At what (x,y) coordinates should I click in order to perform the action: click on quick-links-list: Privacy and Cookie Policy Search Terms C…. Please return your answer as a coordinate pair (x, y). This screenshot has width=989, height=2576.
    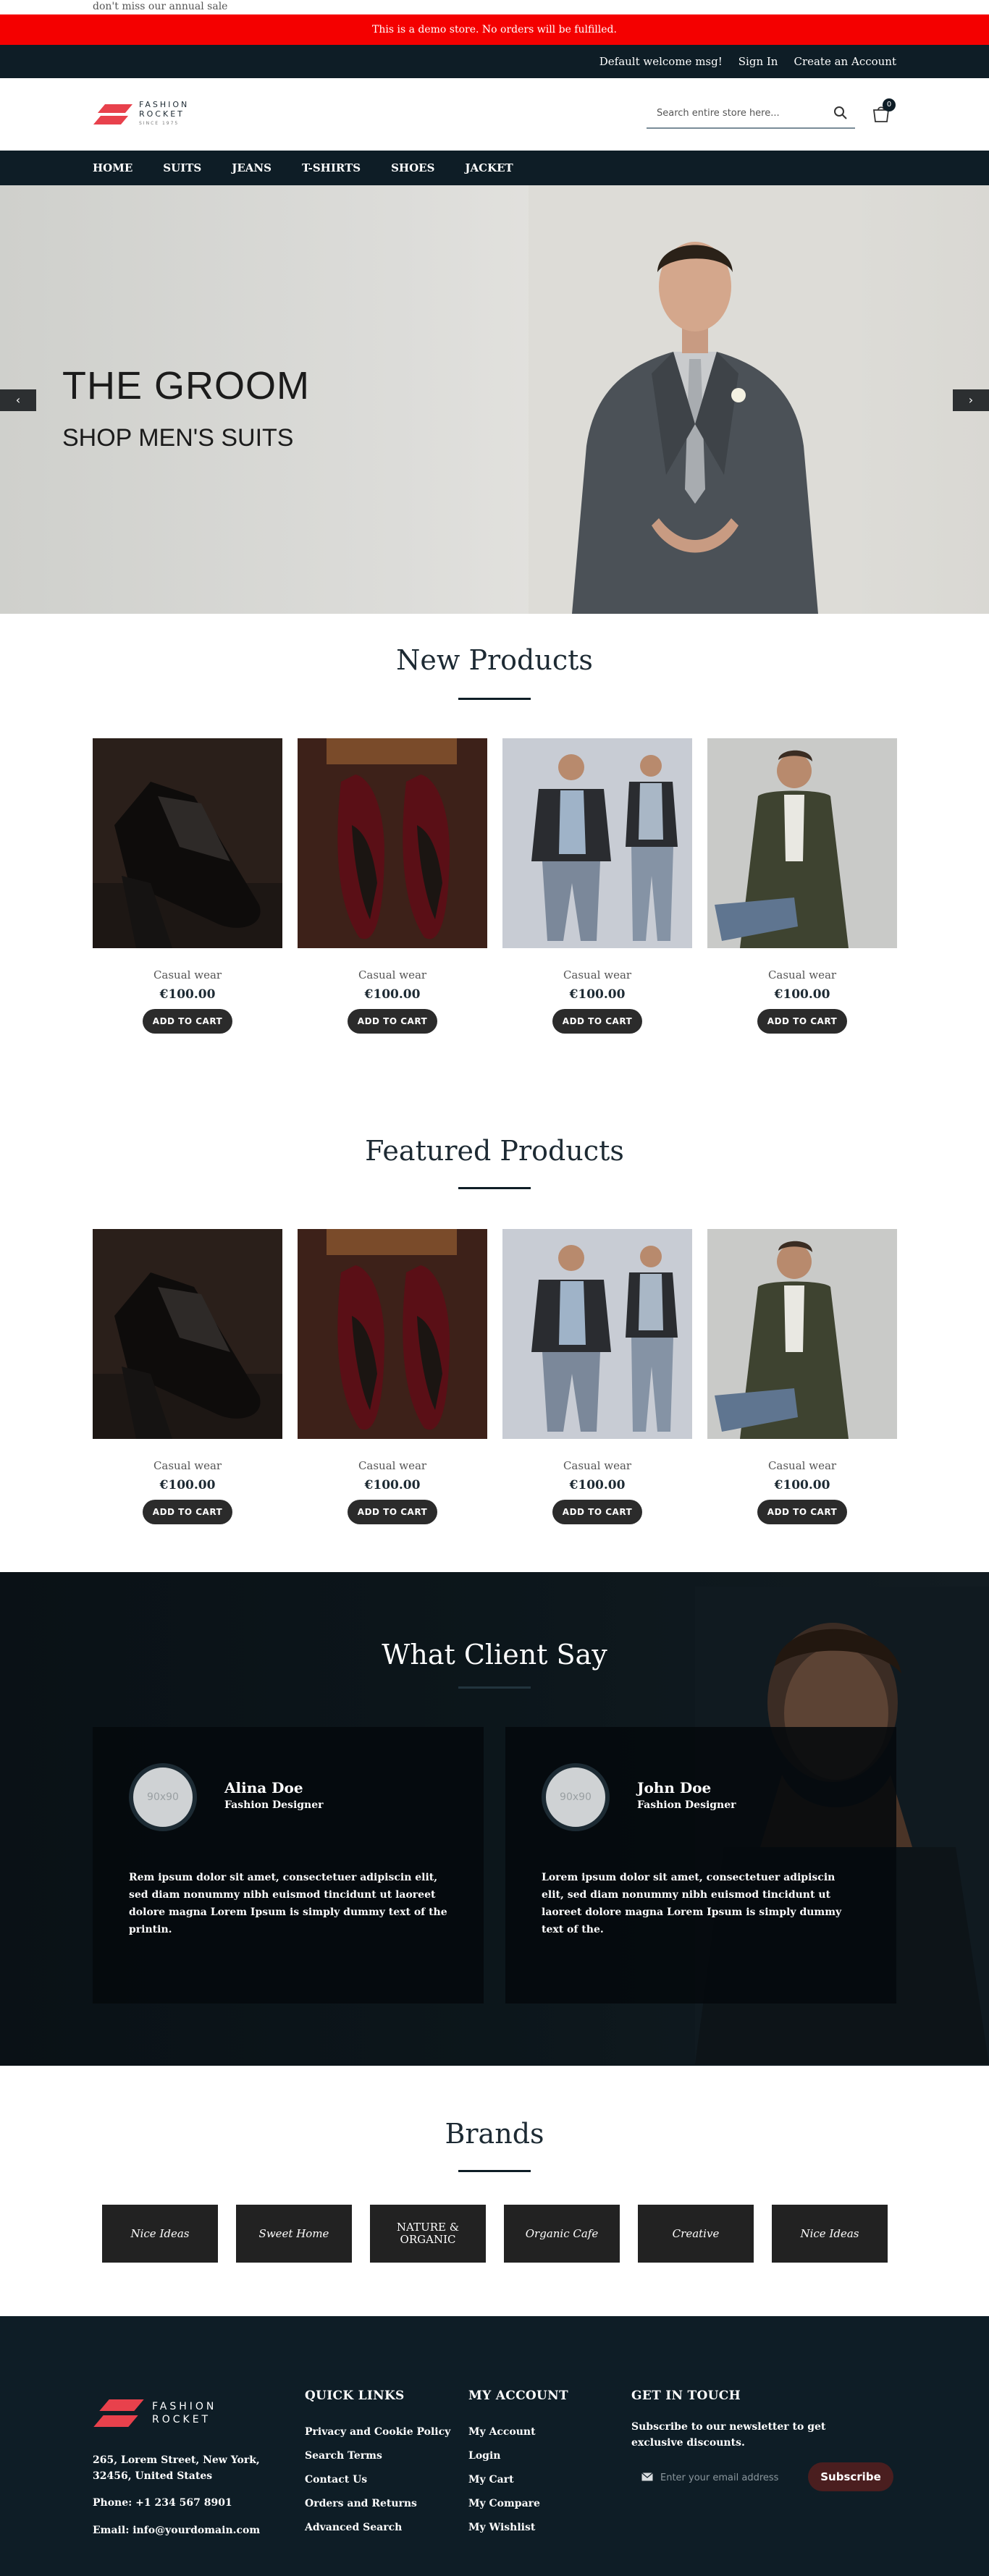
    Looking at the image, I should click on (378, 2480).